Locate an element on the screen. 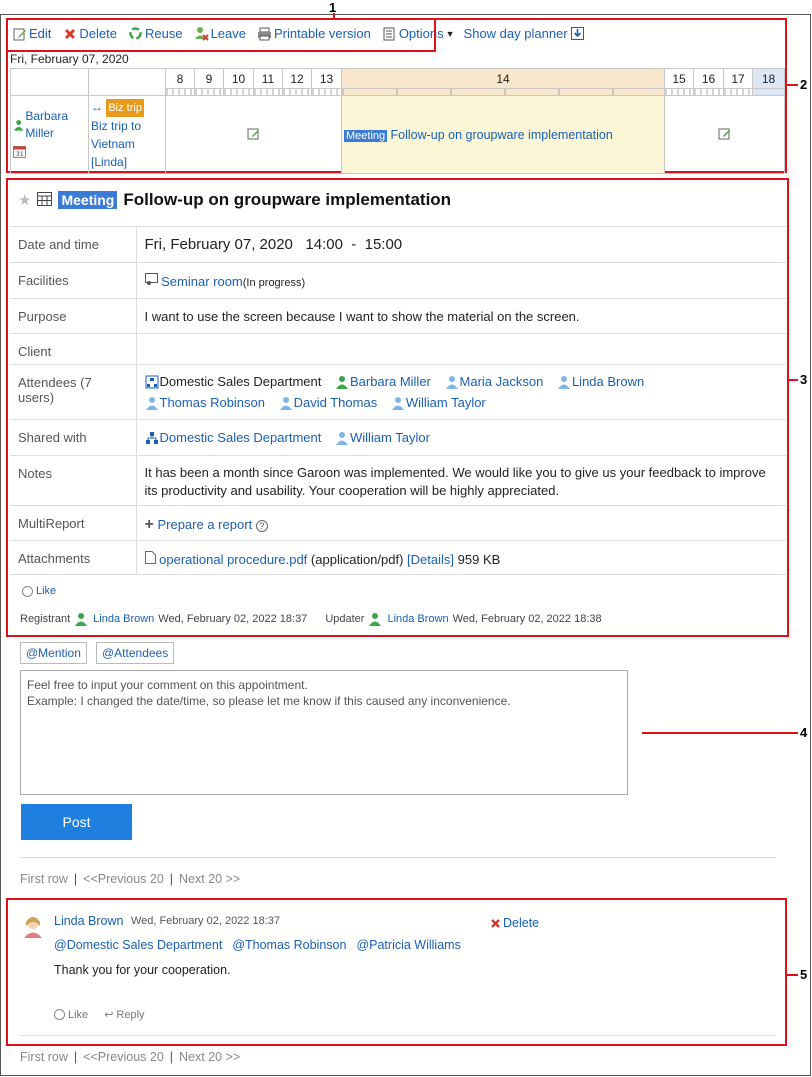 The width and height of the screenshot is (812, 1077). calendar-grid-icon is located at coordinates (45, 200).